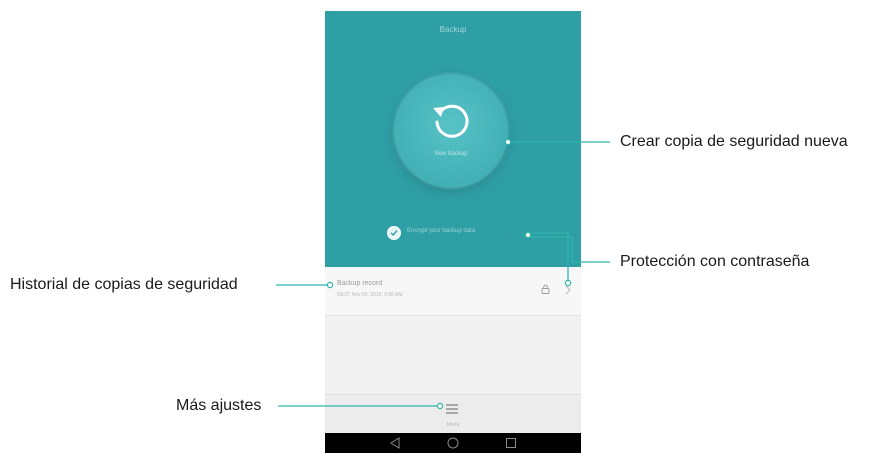  Describe the element at coordinates (124, 284) in the screenshot. I see `callout-backup-history: Historial de copias de seguridad` at that location.